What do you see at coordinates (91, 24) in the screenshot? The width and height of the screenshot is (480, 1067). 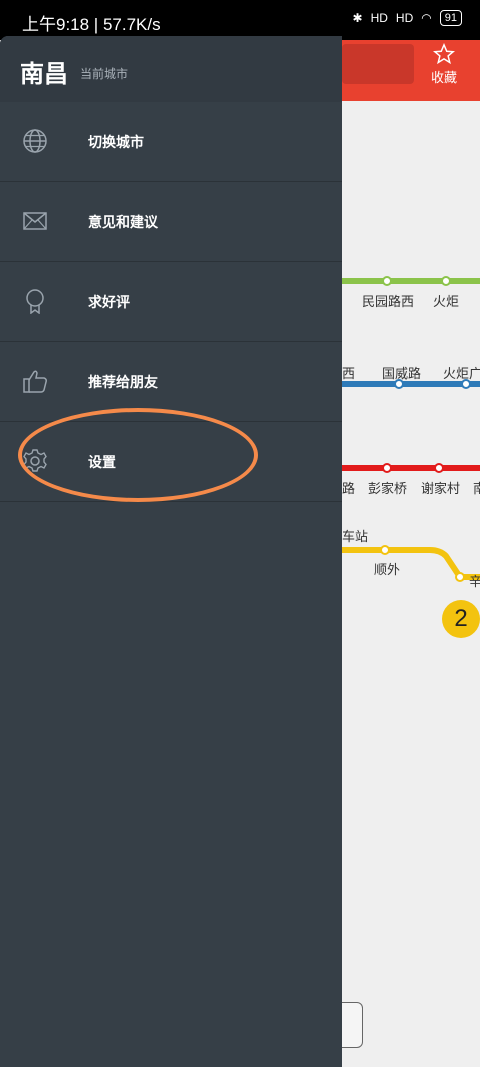 I see `status-time-speed: 上午9:18 | 57.7K/s` at bounding box center [91, 24].